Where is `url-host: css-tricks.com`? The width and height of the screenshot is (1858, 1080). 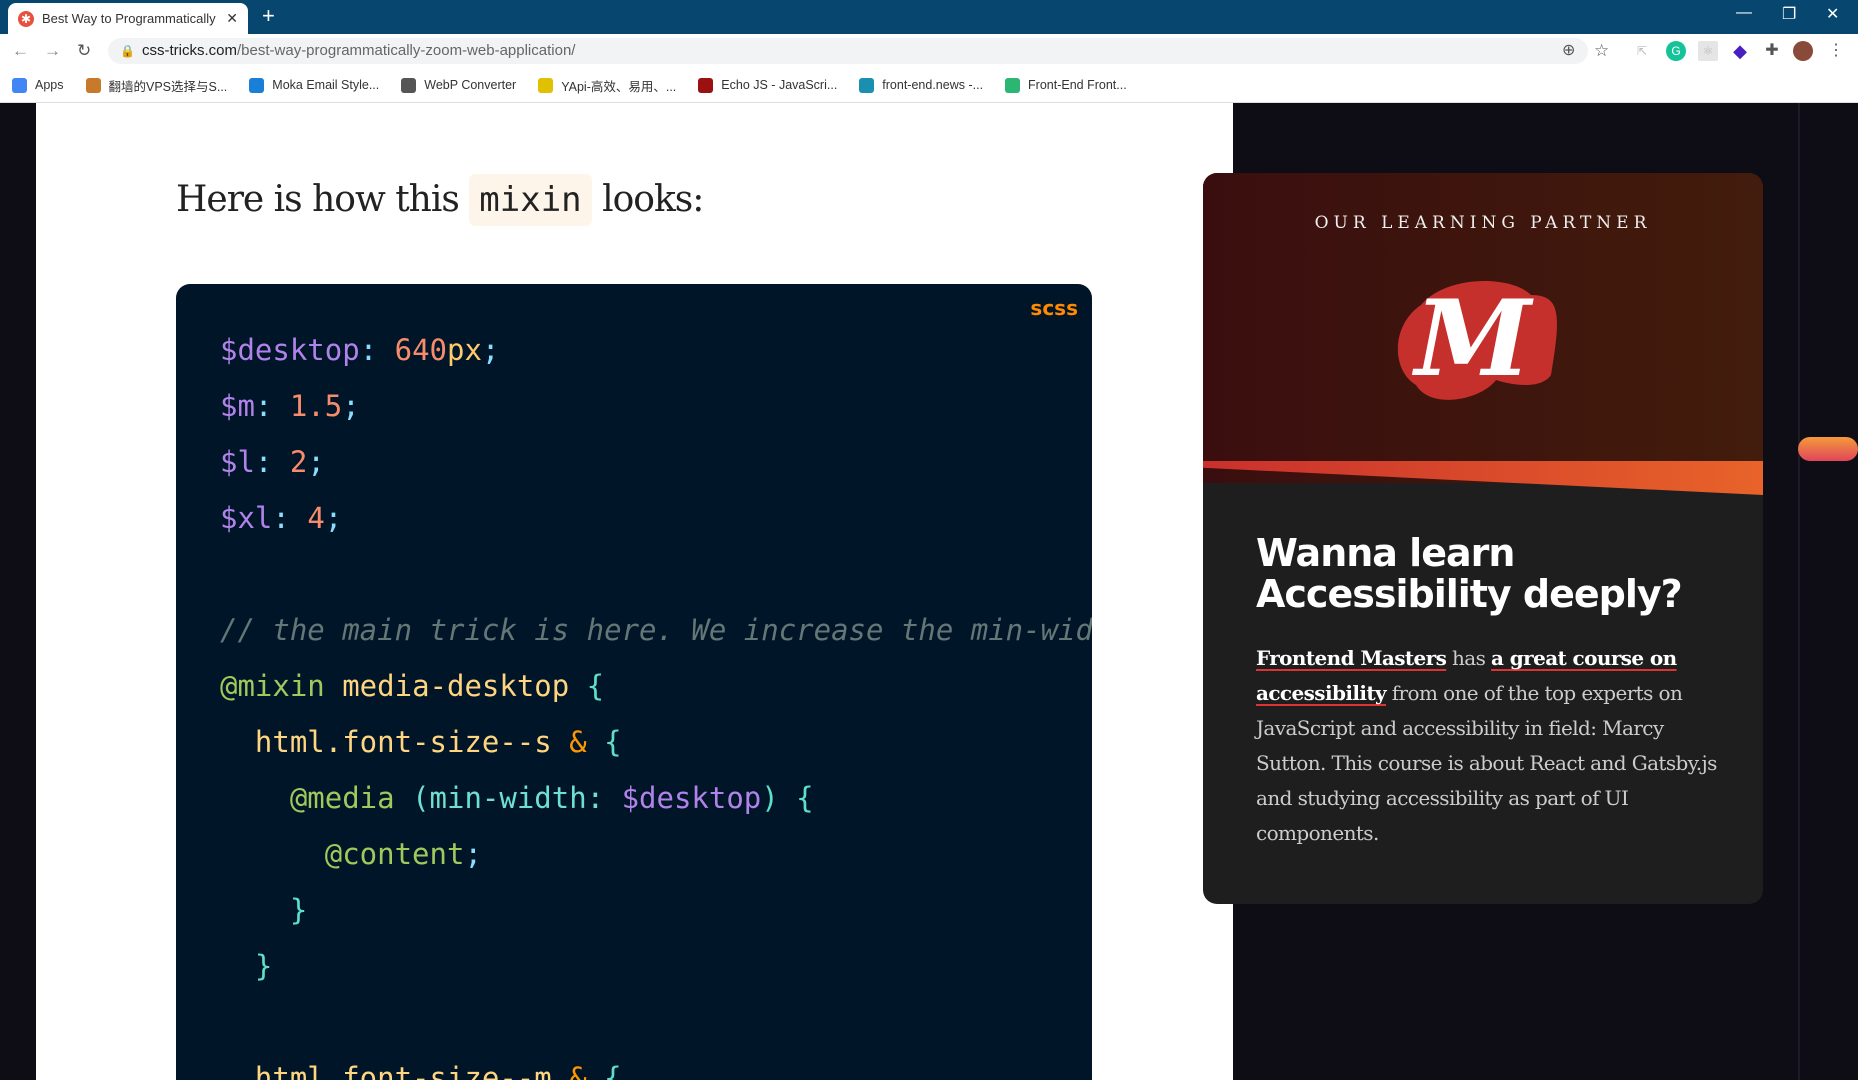 url-host: css-tricks.com is located at coordinates (189, 50).